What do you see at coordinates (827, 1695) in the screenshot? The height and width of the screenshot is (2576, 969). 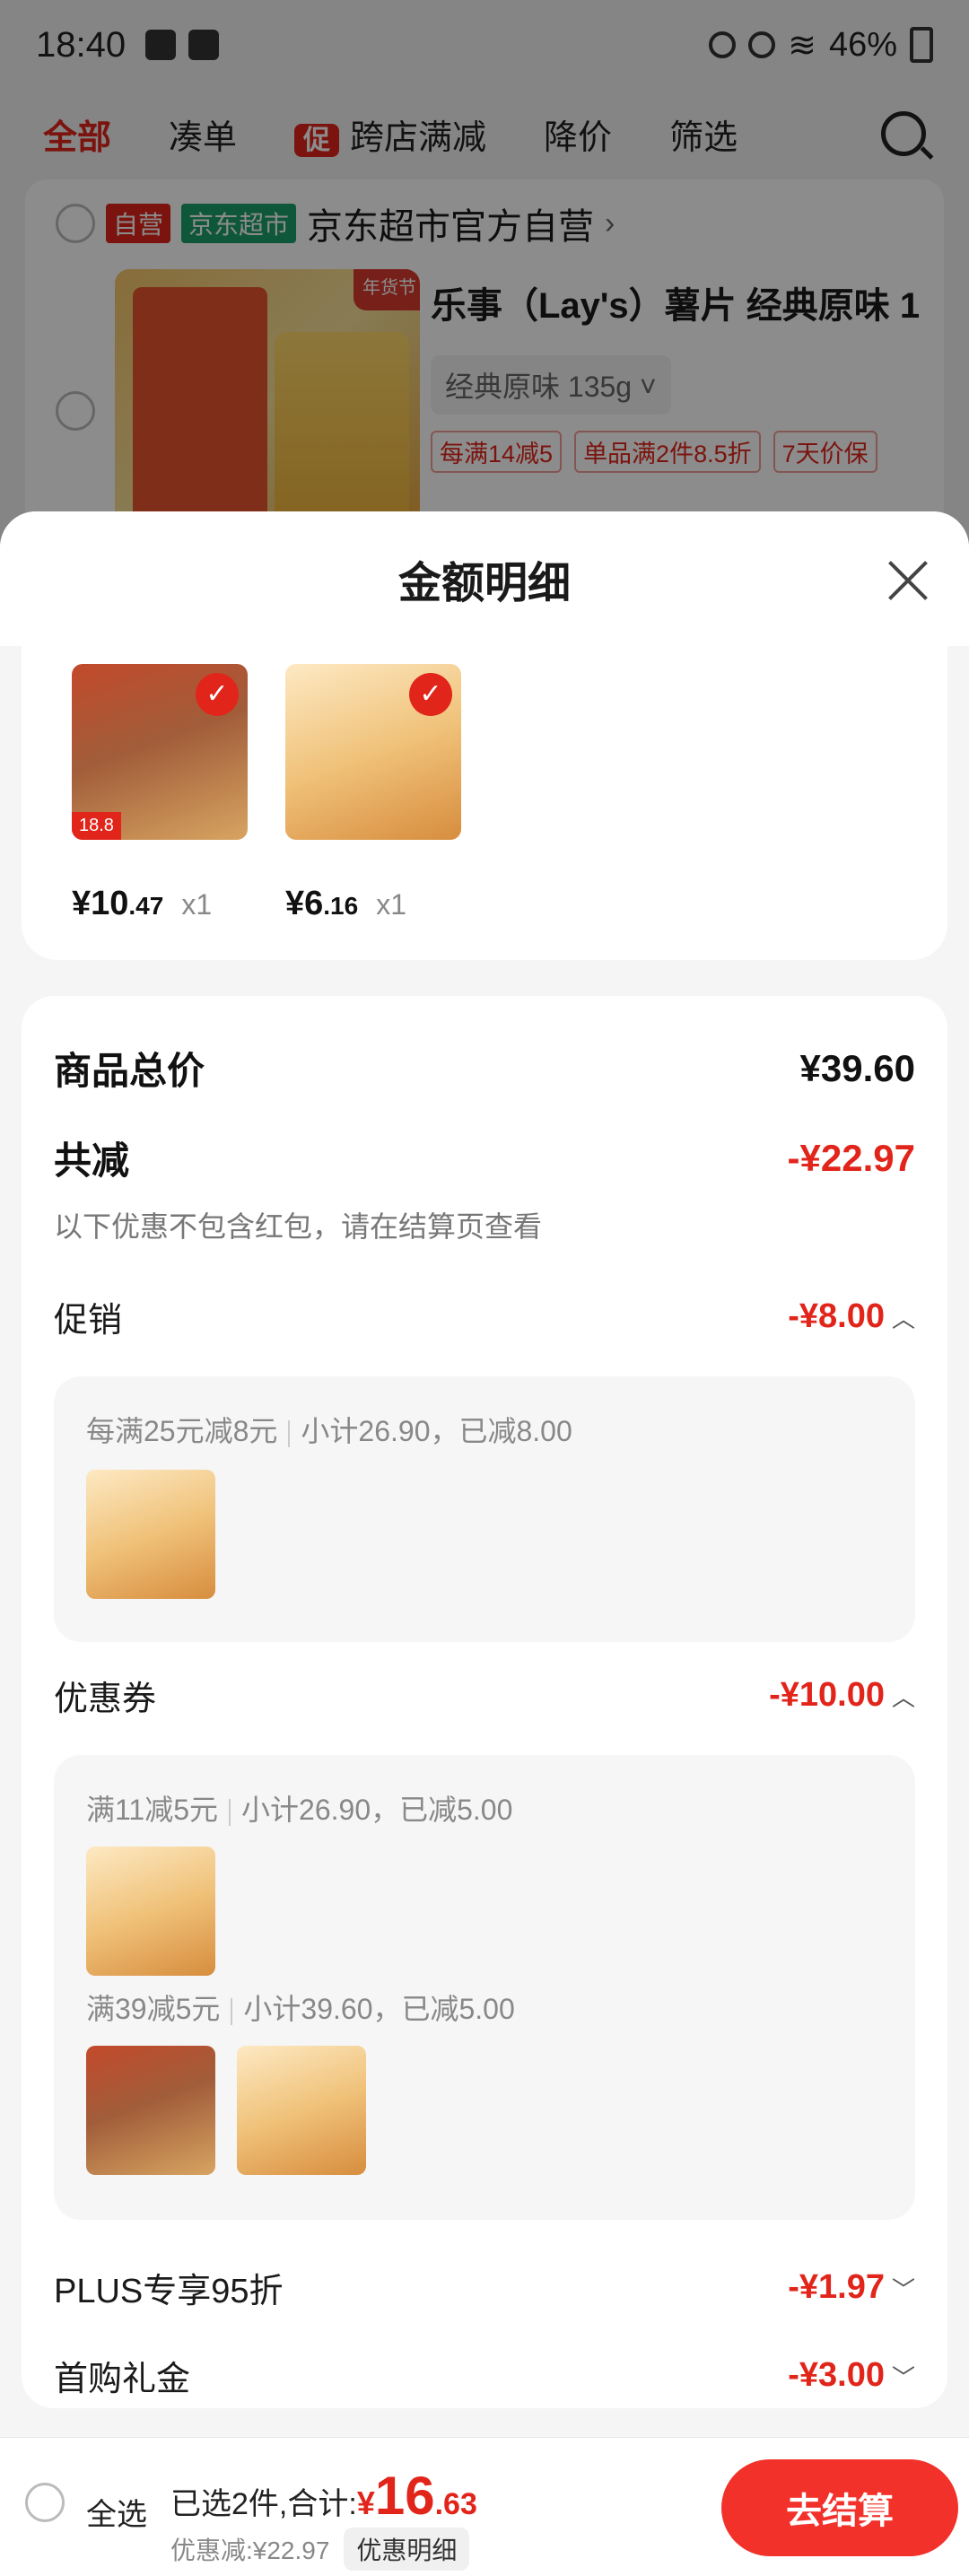 I see `coupon-value: -¥10.00` at bounding box center [827, 1695].